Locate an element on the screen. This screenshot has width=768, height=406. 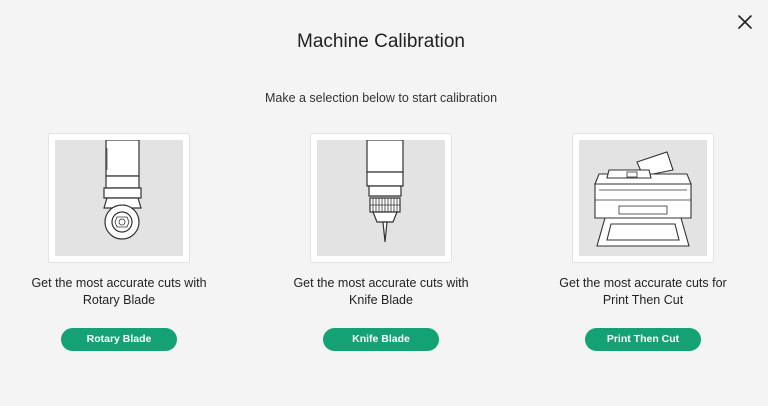
rotary-blade-image is located at coordinates (122, 190).